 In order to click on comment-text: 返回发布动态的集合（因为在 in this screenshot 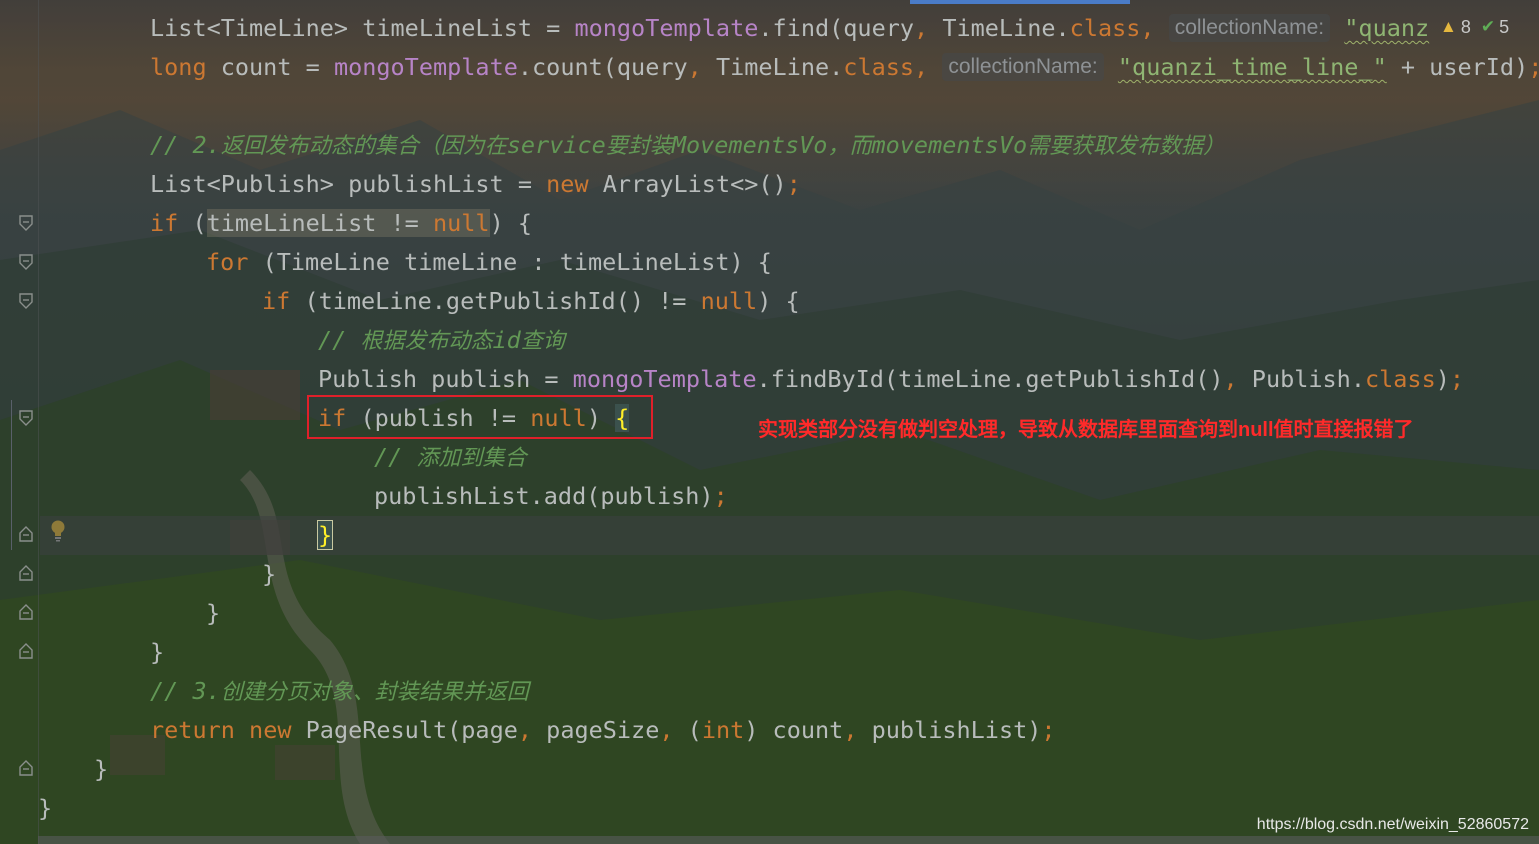, I will do `click(363, 146)`.